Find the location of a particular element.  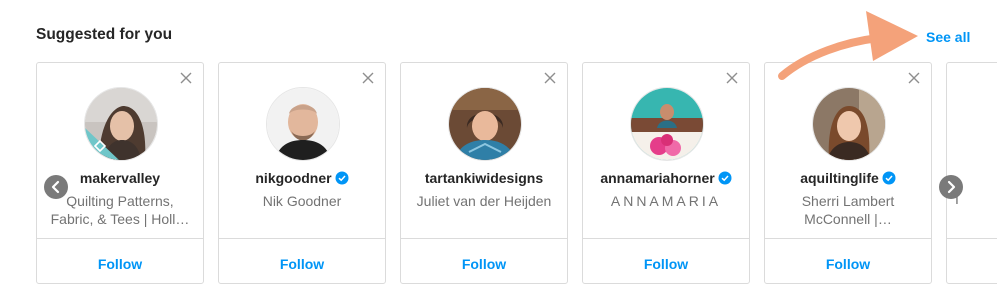

username: nikgoodner is located at coordinates (293, 178).